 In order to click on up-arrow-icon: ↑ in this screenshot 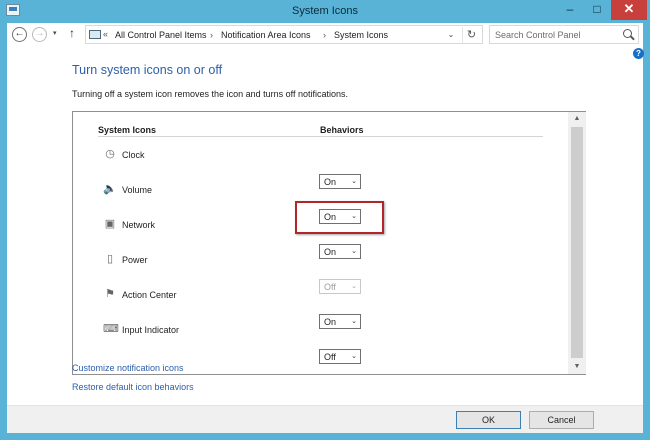, I will do `click(72, 33)`.